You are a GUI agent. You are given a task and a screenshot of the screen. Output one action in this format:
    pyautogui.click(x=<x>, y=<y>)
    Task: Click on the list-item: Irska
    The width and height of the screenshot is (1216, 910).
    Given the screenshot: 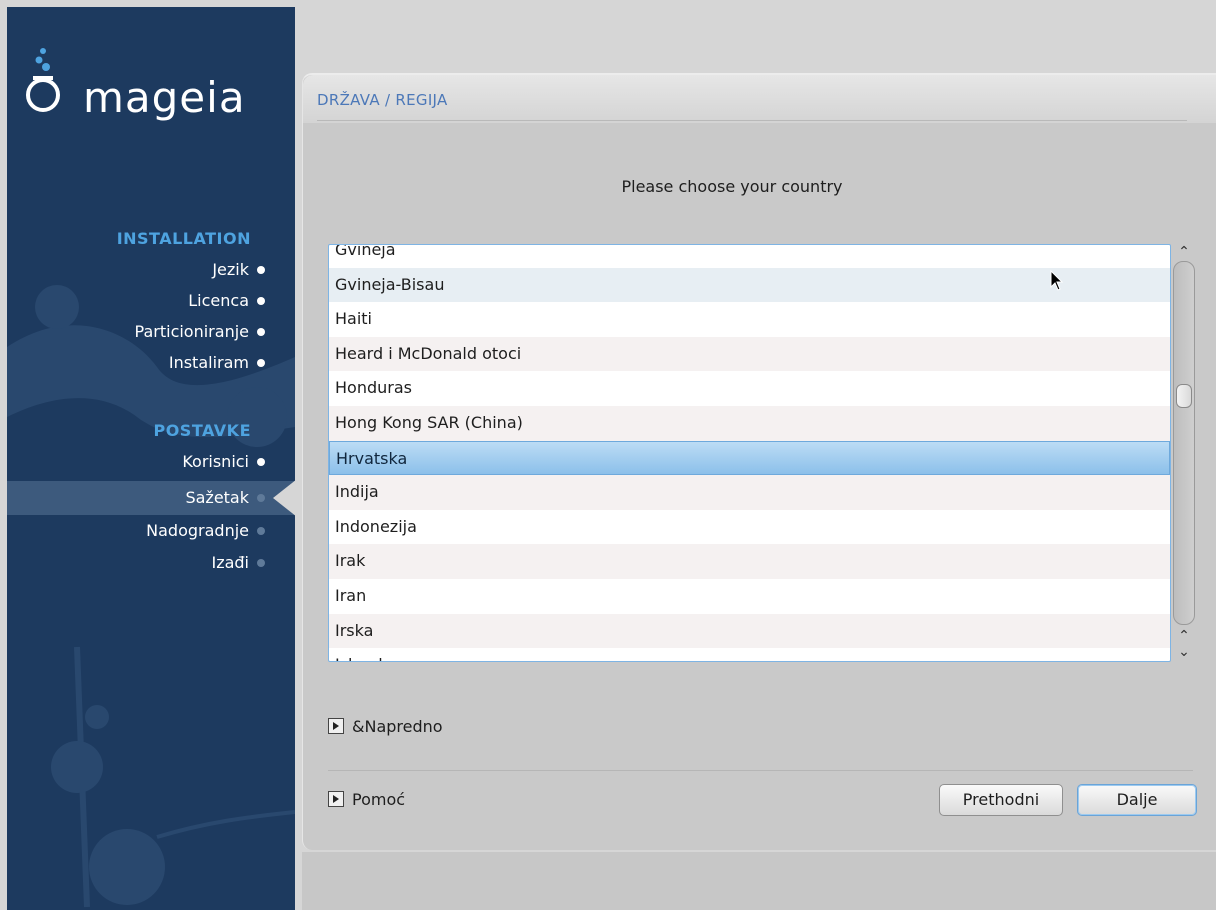 What is the action you would take?
    pyautogui.click(x=749, y=631)
    